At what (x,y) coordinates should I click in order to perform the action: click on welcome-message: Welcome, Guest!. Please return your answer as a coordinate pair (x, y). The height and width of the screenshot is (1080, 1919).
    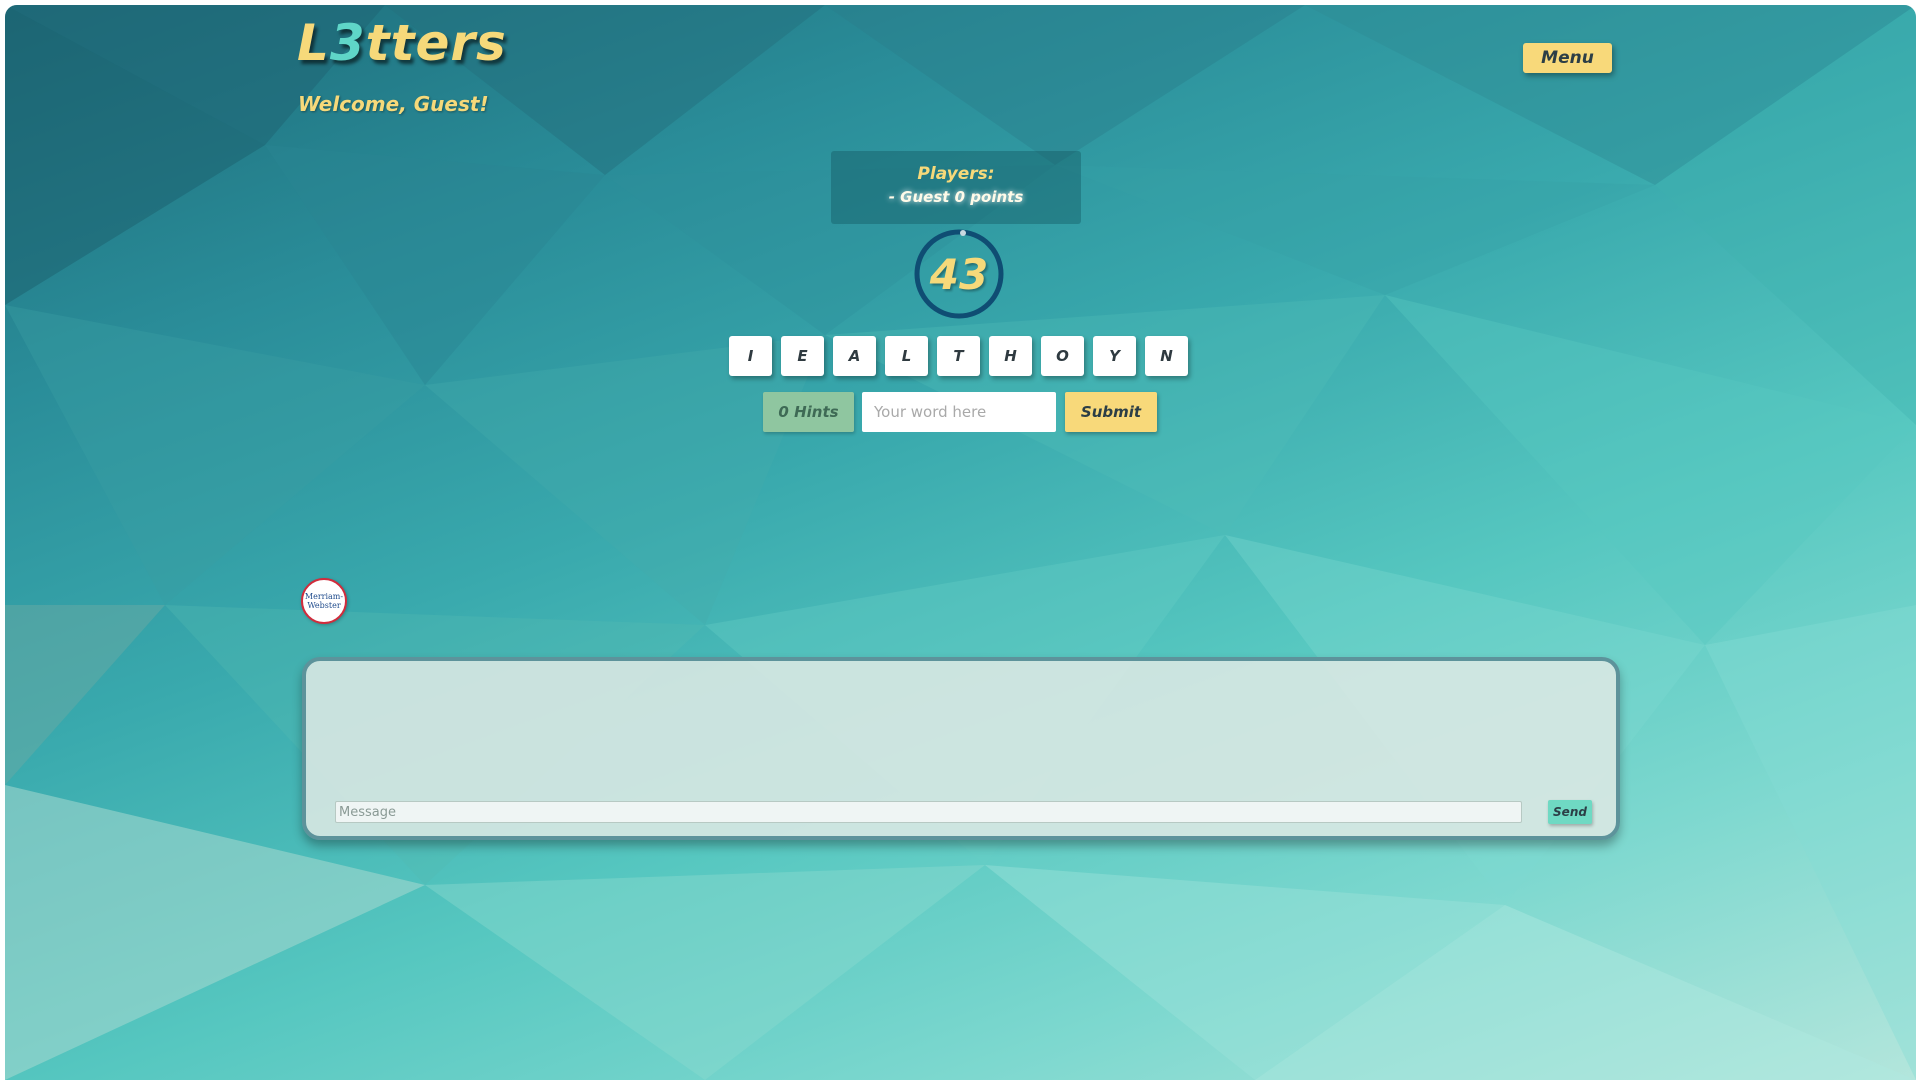
    Looking at the image, I should click on (393, 104).